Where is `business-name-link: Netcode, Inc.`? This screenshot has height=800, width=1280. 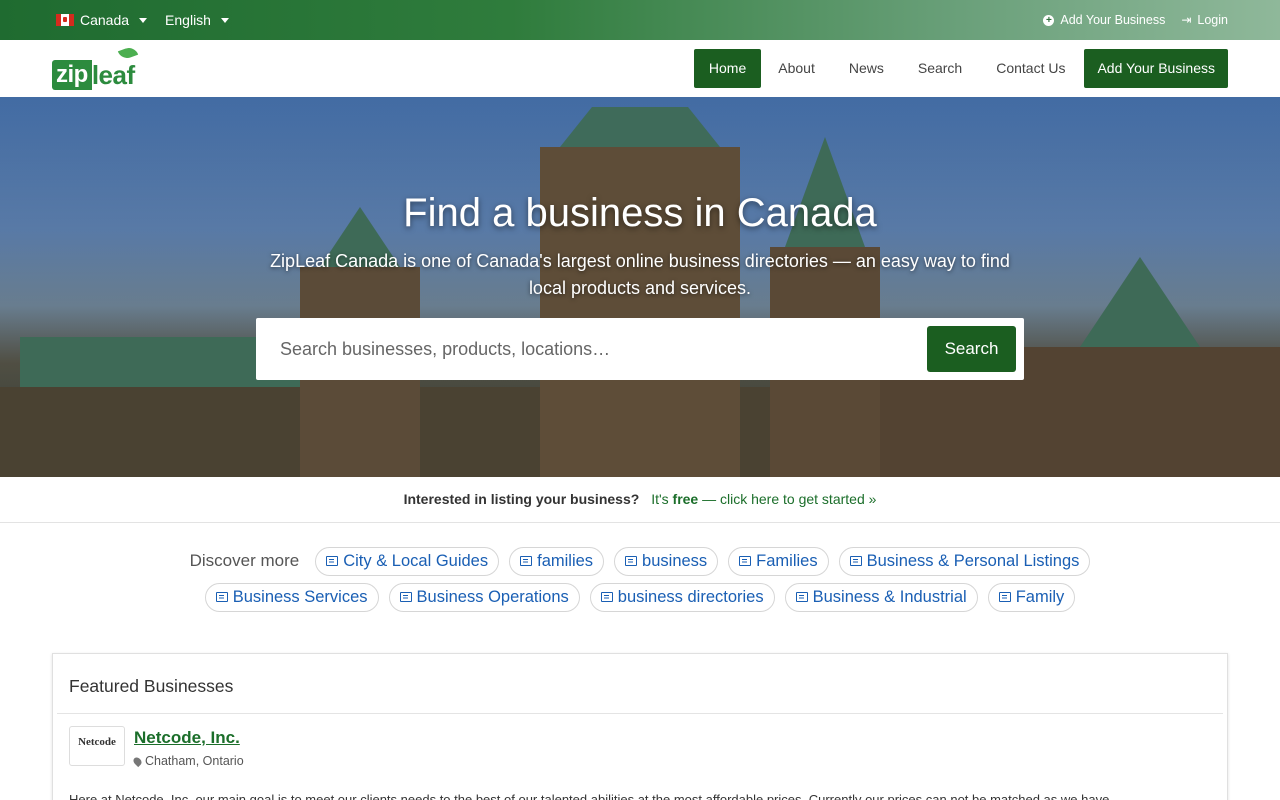
business-name-link: Netcode, Inc. is located at coordinates (187, 738).